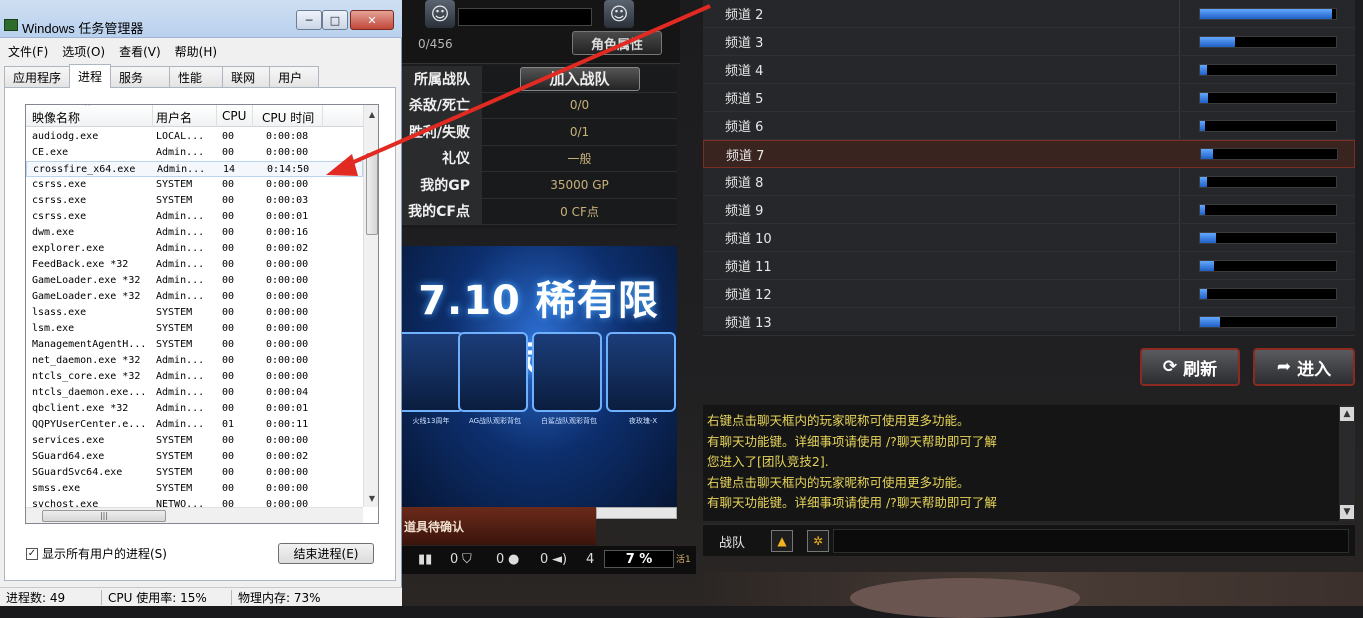 Image resolution: width=1363 pixels, height=618 pixels. I want to click on tab-networking: 联网, so click(246, 77).